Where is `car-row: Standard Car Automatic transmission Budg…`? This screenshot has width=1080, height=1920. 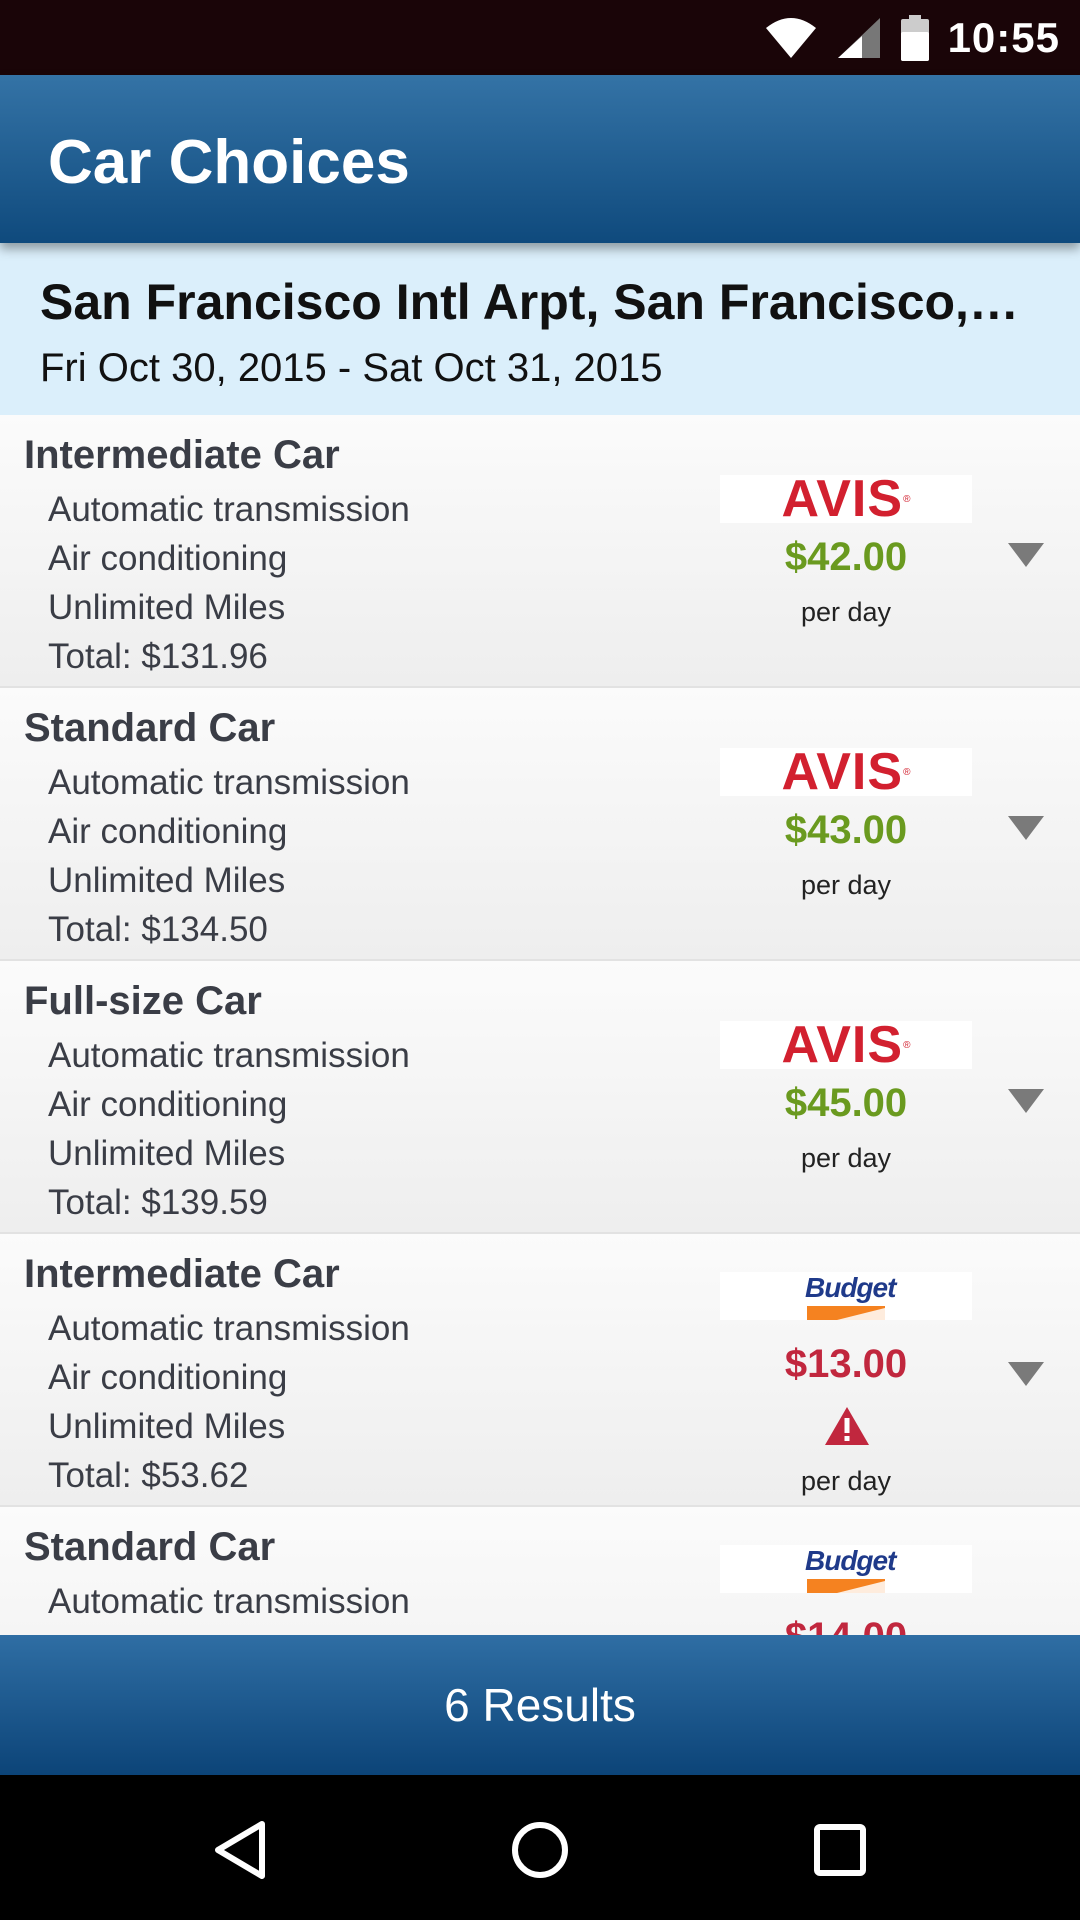 car-row: Standard Car Automatic transmission Budg… is located at coordinates (540, 1571).